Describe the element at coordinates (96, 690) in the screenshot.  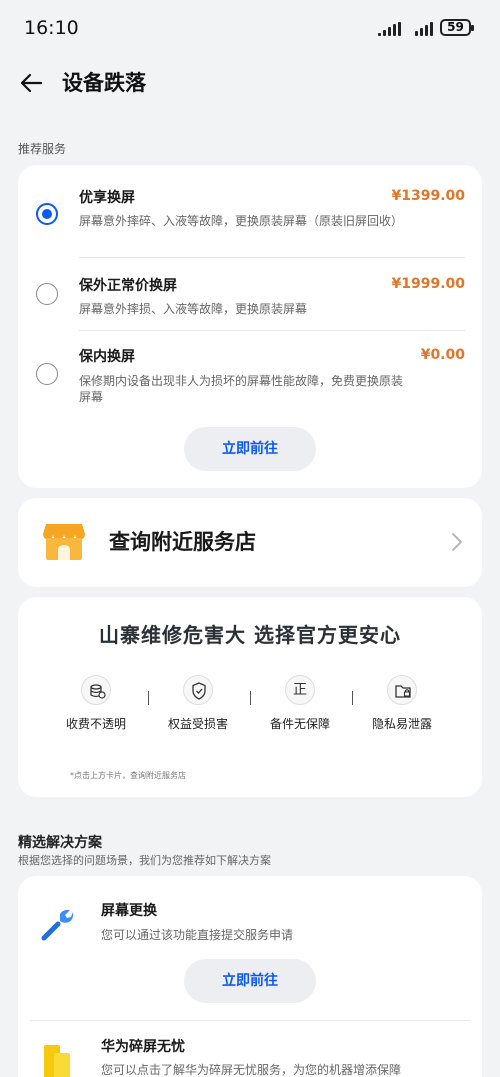
I see `coin-stack-icon` at that location.